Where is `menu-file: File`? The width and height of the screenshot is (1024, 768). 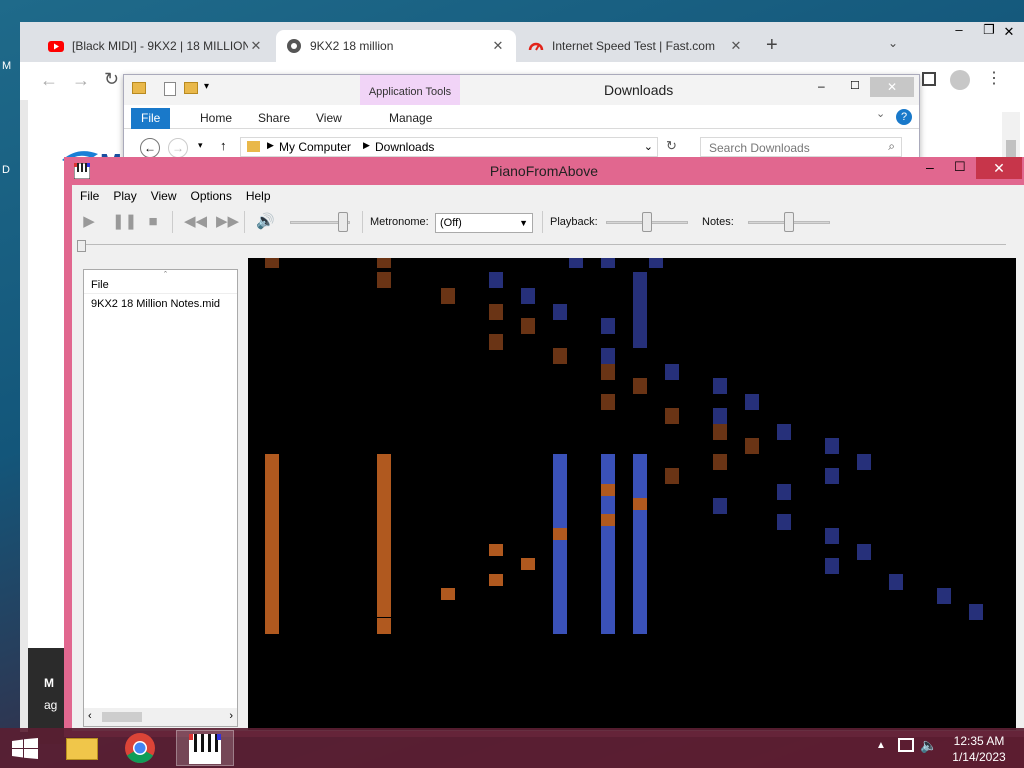
menu-file: File is located at coordinates (89, 196).